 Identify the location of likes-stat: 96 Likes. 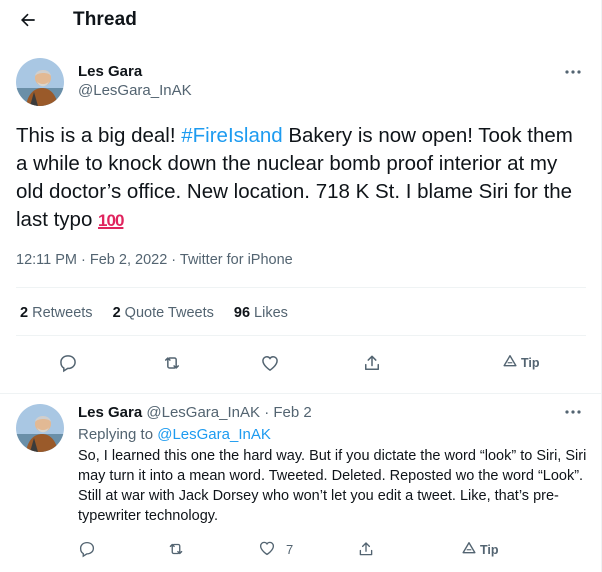
(261, 313).